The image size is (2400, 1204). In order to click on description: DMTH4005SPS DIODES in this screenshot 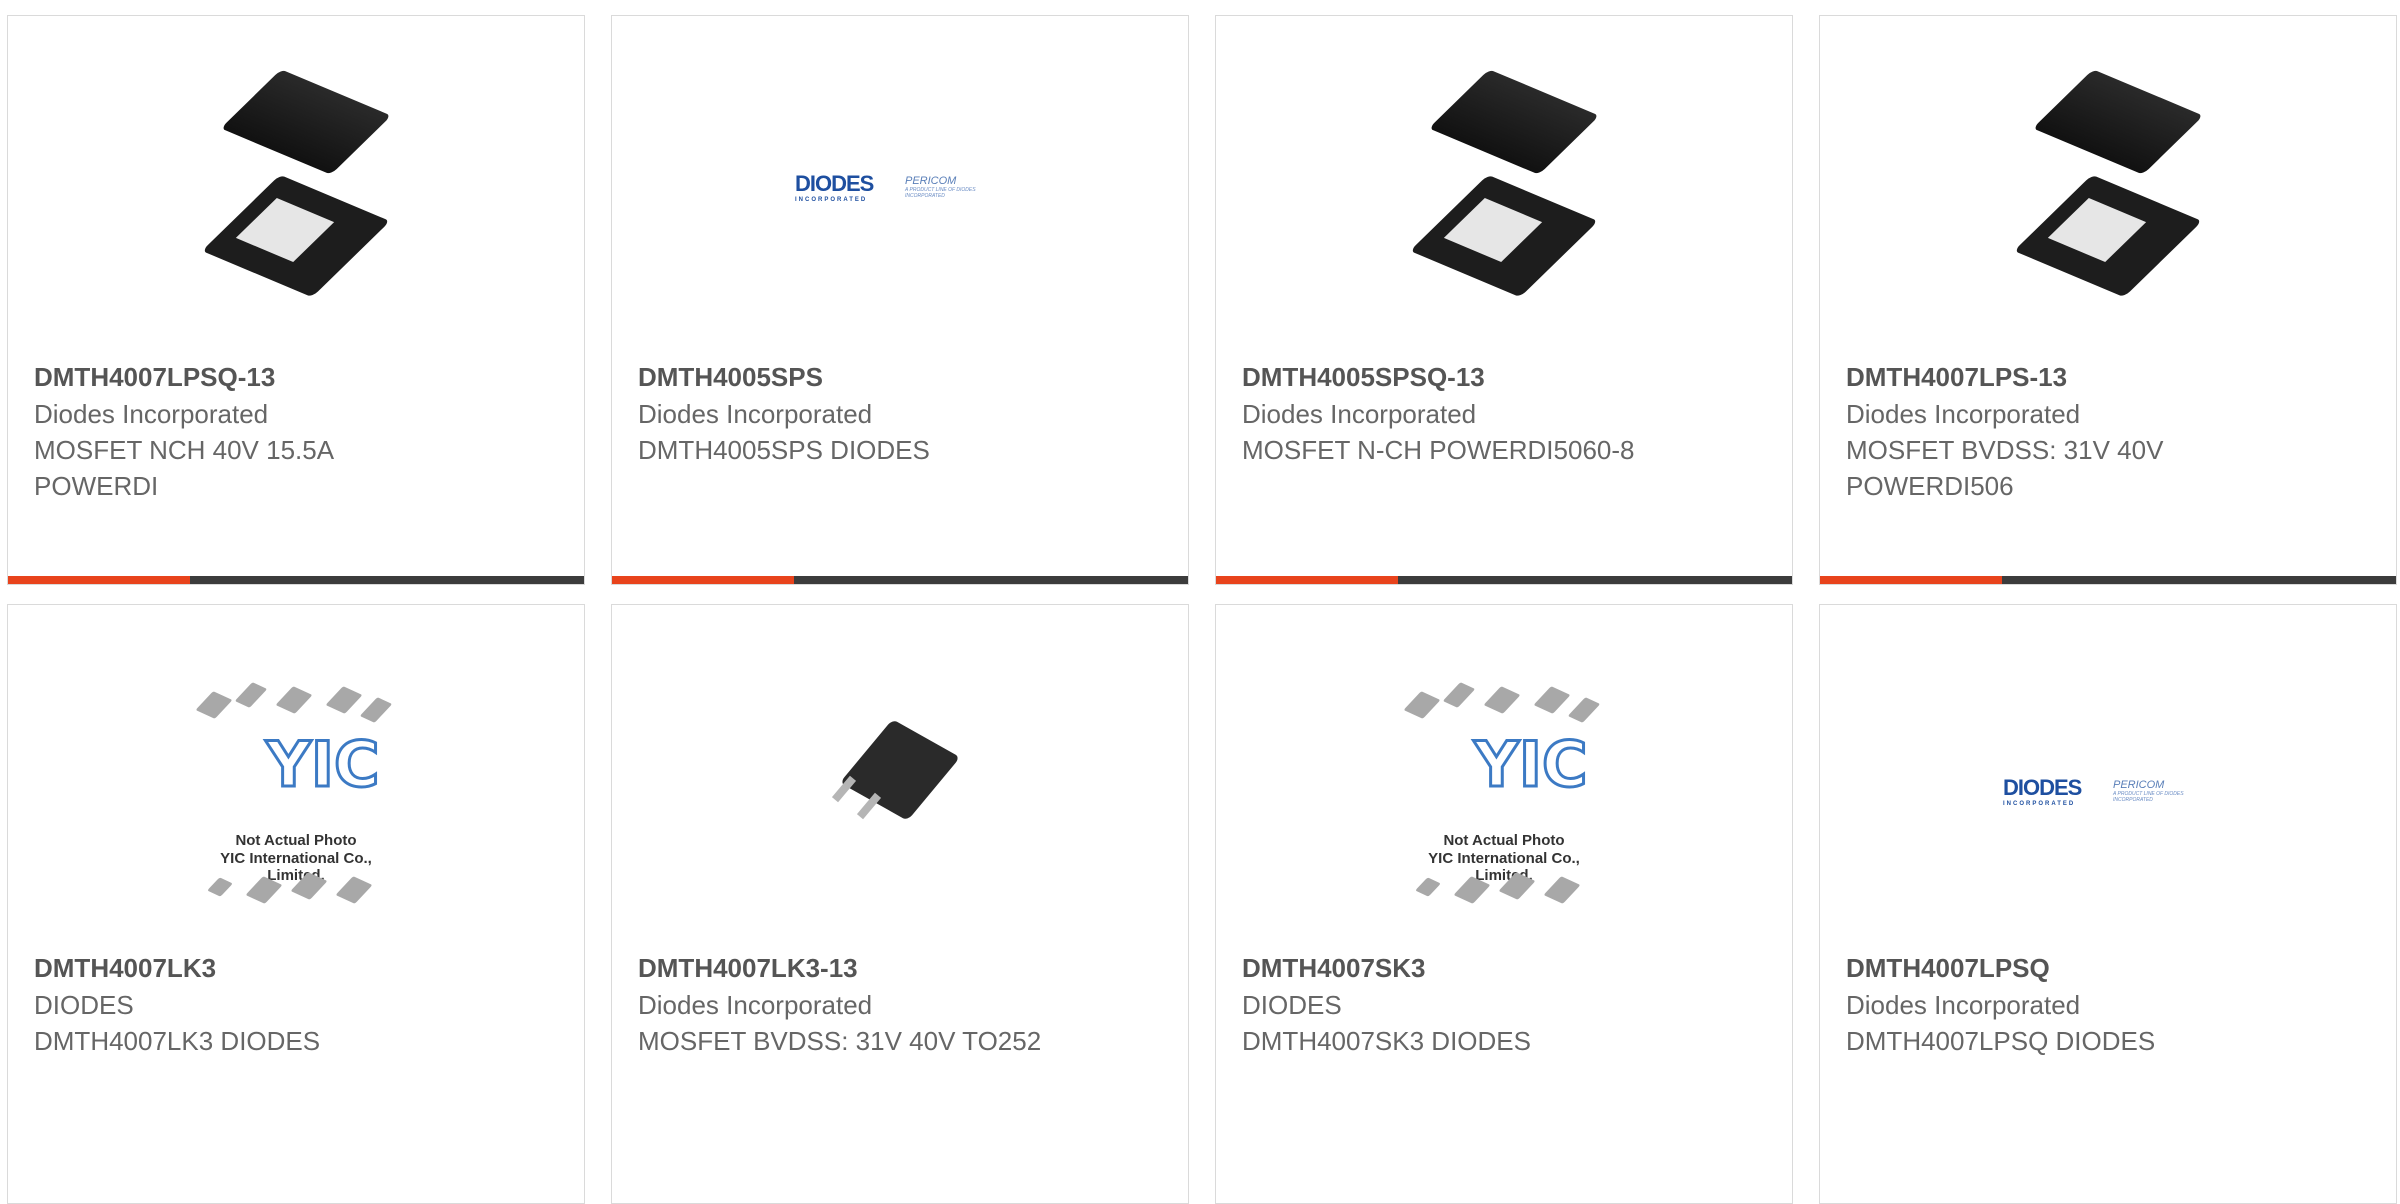, I will do `click(784, 450)`.